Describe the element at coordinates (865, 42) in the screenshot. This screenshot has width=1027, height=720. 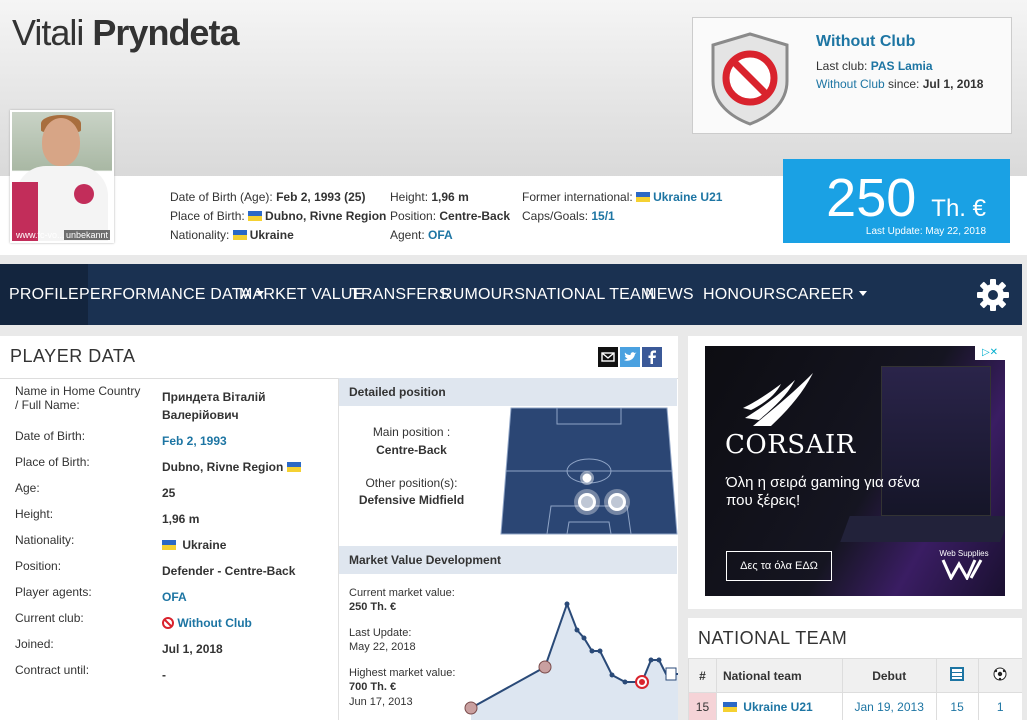
I see `club-name-link: Without Club` at that location.